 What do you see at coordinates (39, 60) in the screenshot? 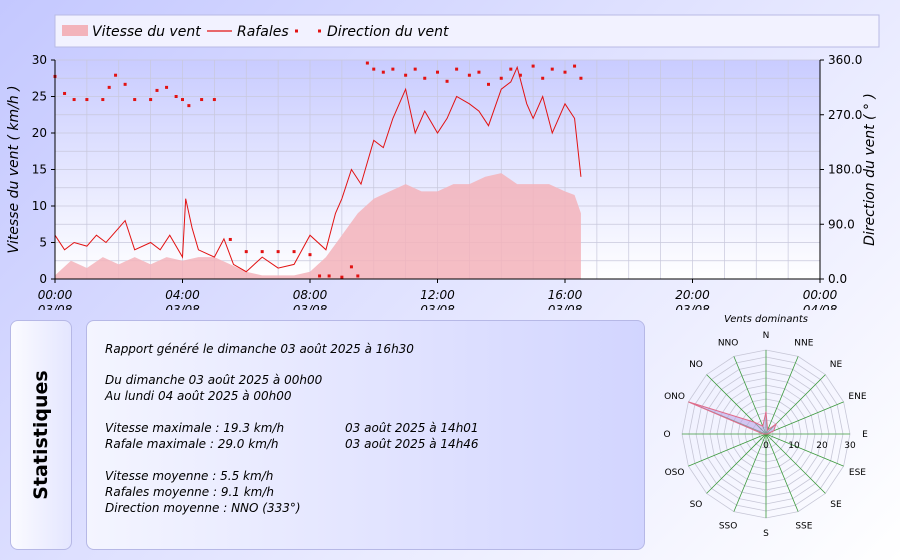
I see `y-tick-label: 30` at bounding box center [39, 60].